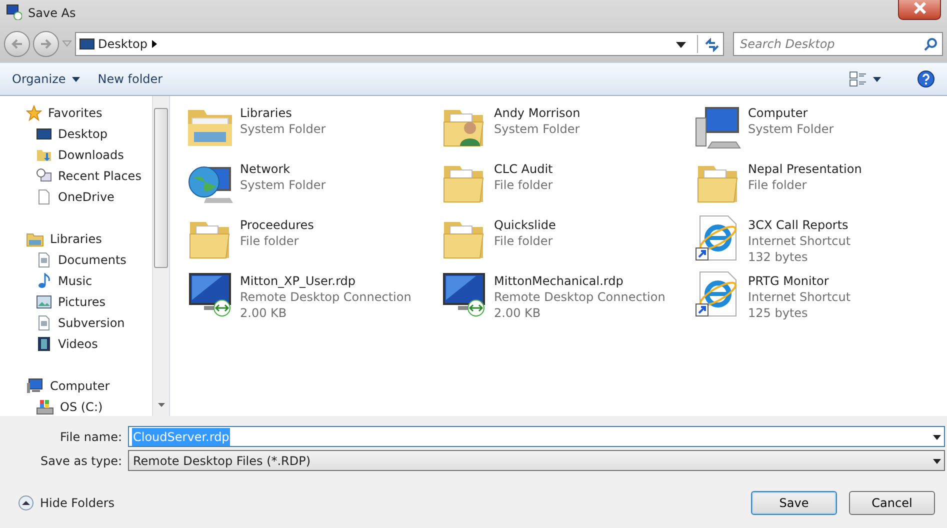 This screenshot has height=528, width=947. Describe the element at coordinates (26, 503) in the screenshot. I see `collapse-up-icon` at that location.